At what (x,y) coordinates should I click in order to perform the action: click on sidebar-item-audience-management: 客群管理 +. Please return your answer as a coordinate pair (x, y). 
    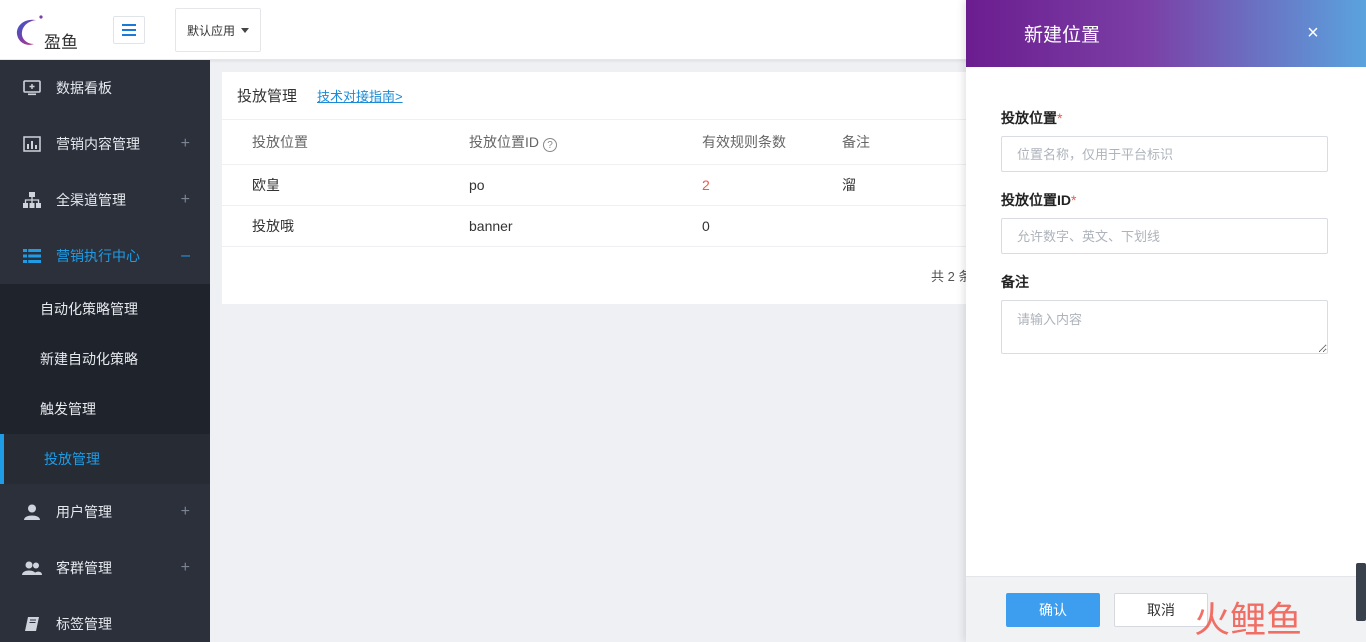
    Looking at the image, I should click on (105, 568).